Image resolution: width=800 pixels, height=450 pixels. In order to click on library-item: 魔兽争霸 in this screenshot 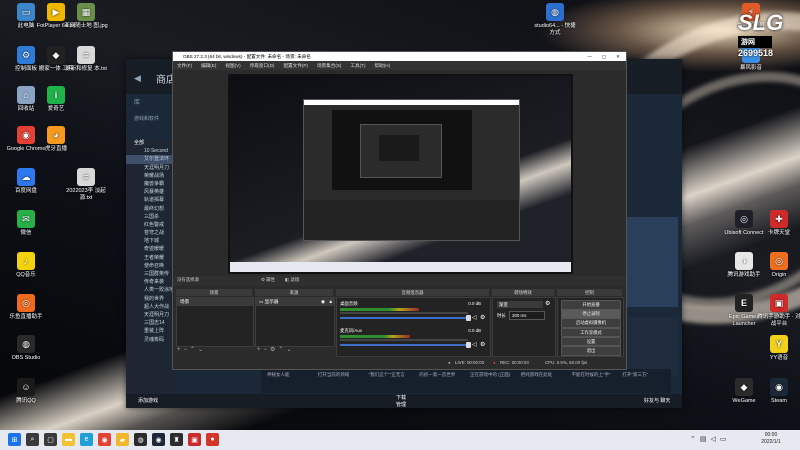, I will do `click(152, 184)`.